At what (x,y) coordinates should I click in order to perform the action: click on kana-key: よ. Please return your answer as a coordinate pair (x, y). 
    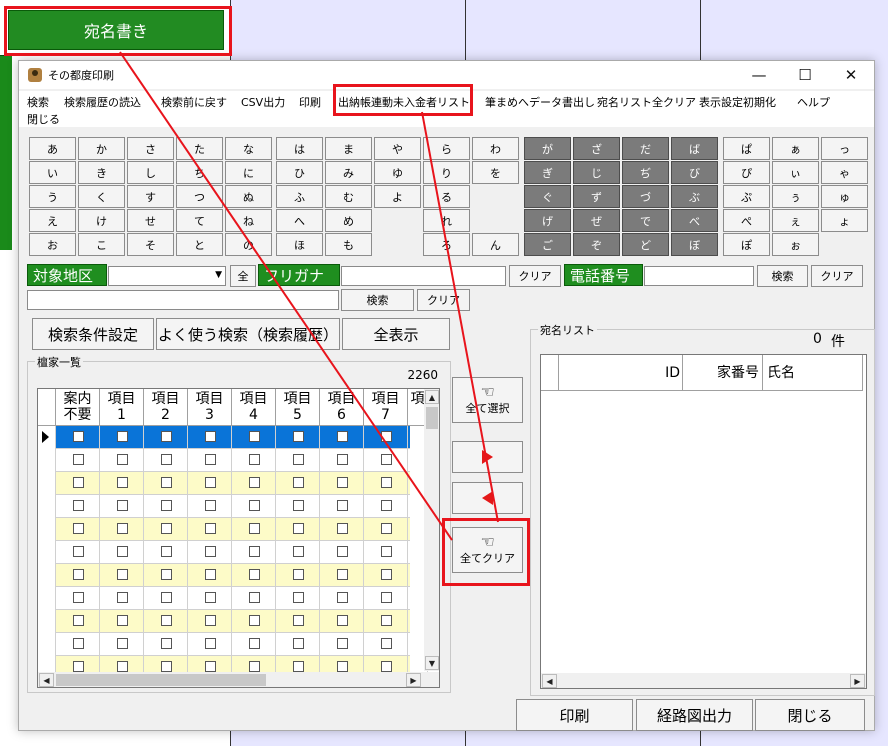
    Looking at the image, I should click on (397, 196).